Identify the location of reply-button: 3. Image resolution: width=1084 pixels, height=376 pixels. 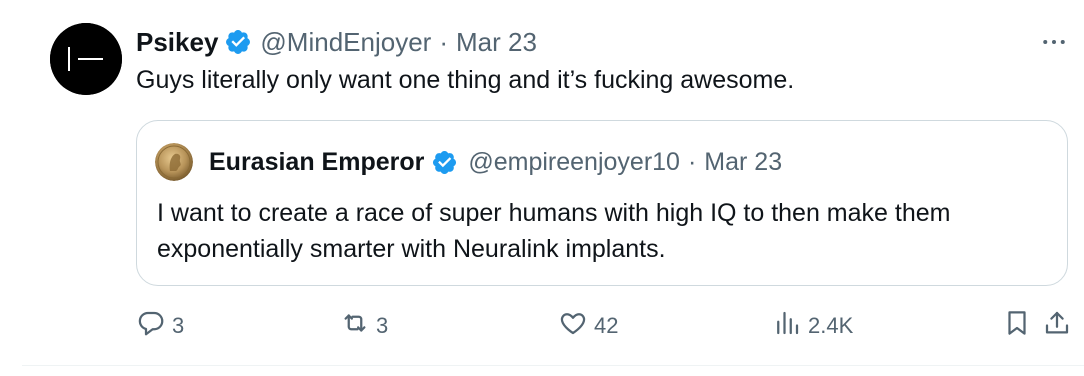
(160, 326).